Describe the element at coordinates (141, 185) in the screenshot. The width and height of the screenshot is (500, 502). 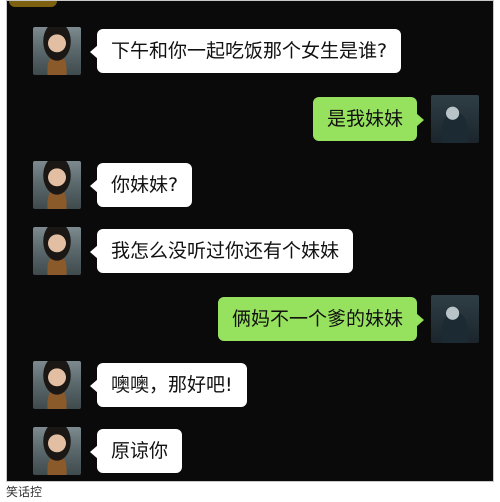
I see `message-bubble: 你妹妹?` at that location.